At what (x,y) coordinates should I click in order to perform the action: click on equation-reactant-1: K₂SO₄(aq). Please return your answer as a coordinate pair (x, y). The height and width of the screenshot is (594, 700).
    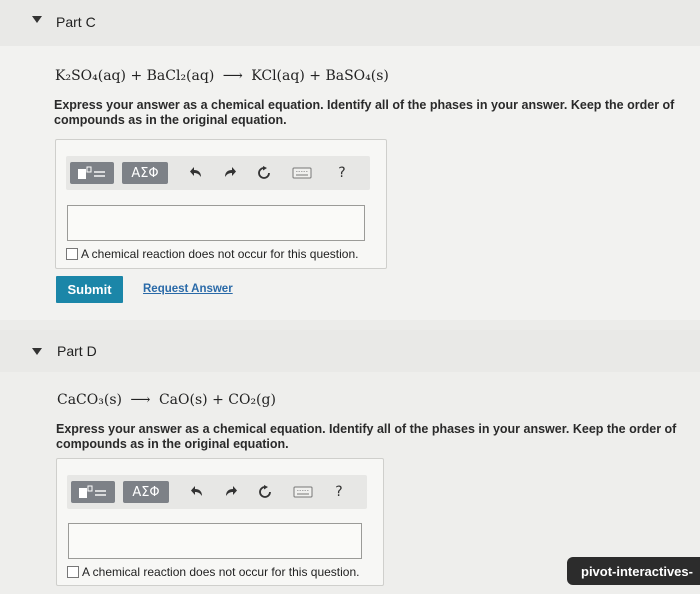
    Looking at the image, I should click on (90, 76).